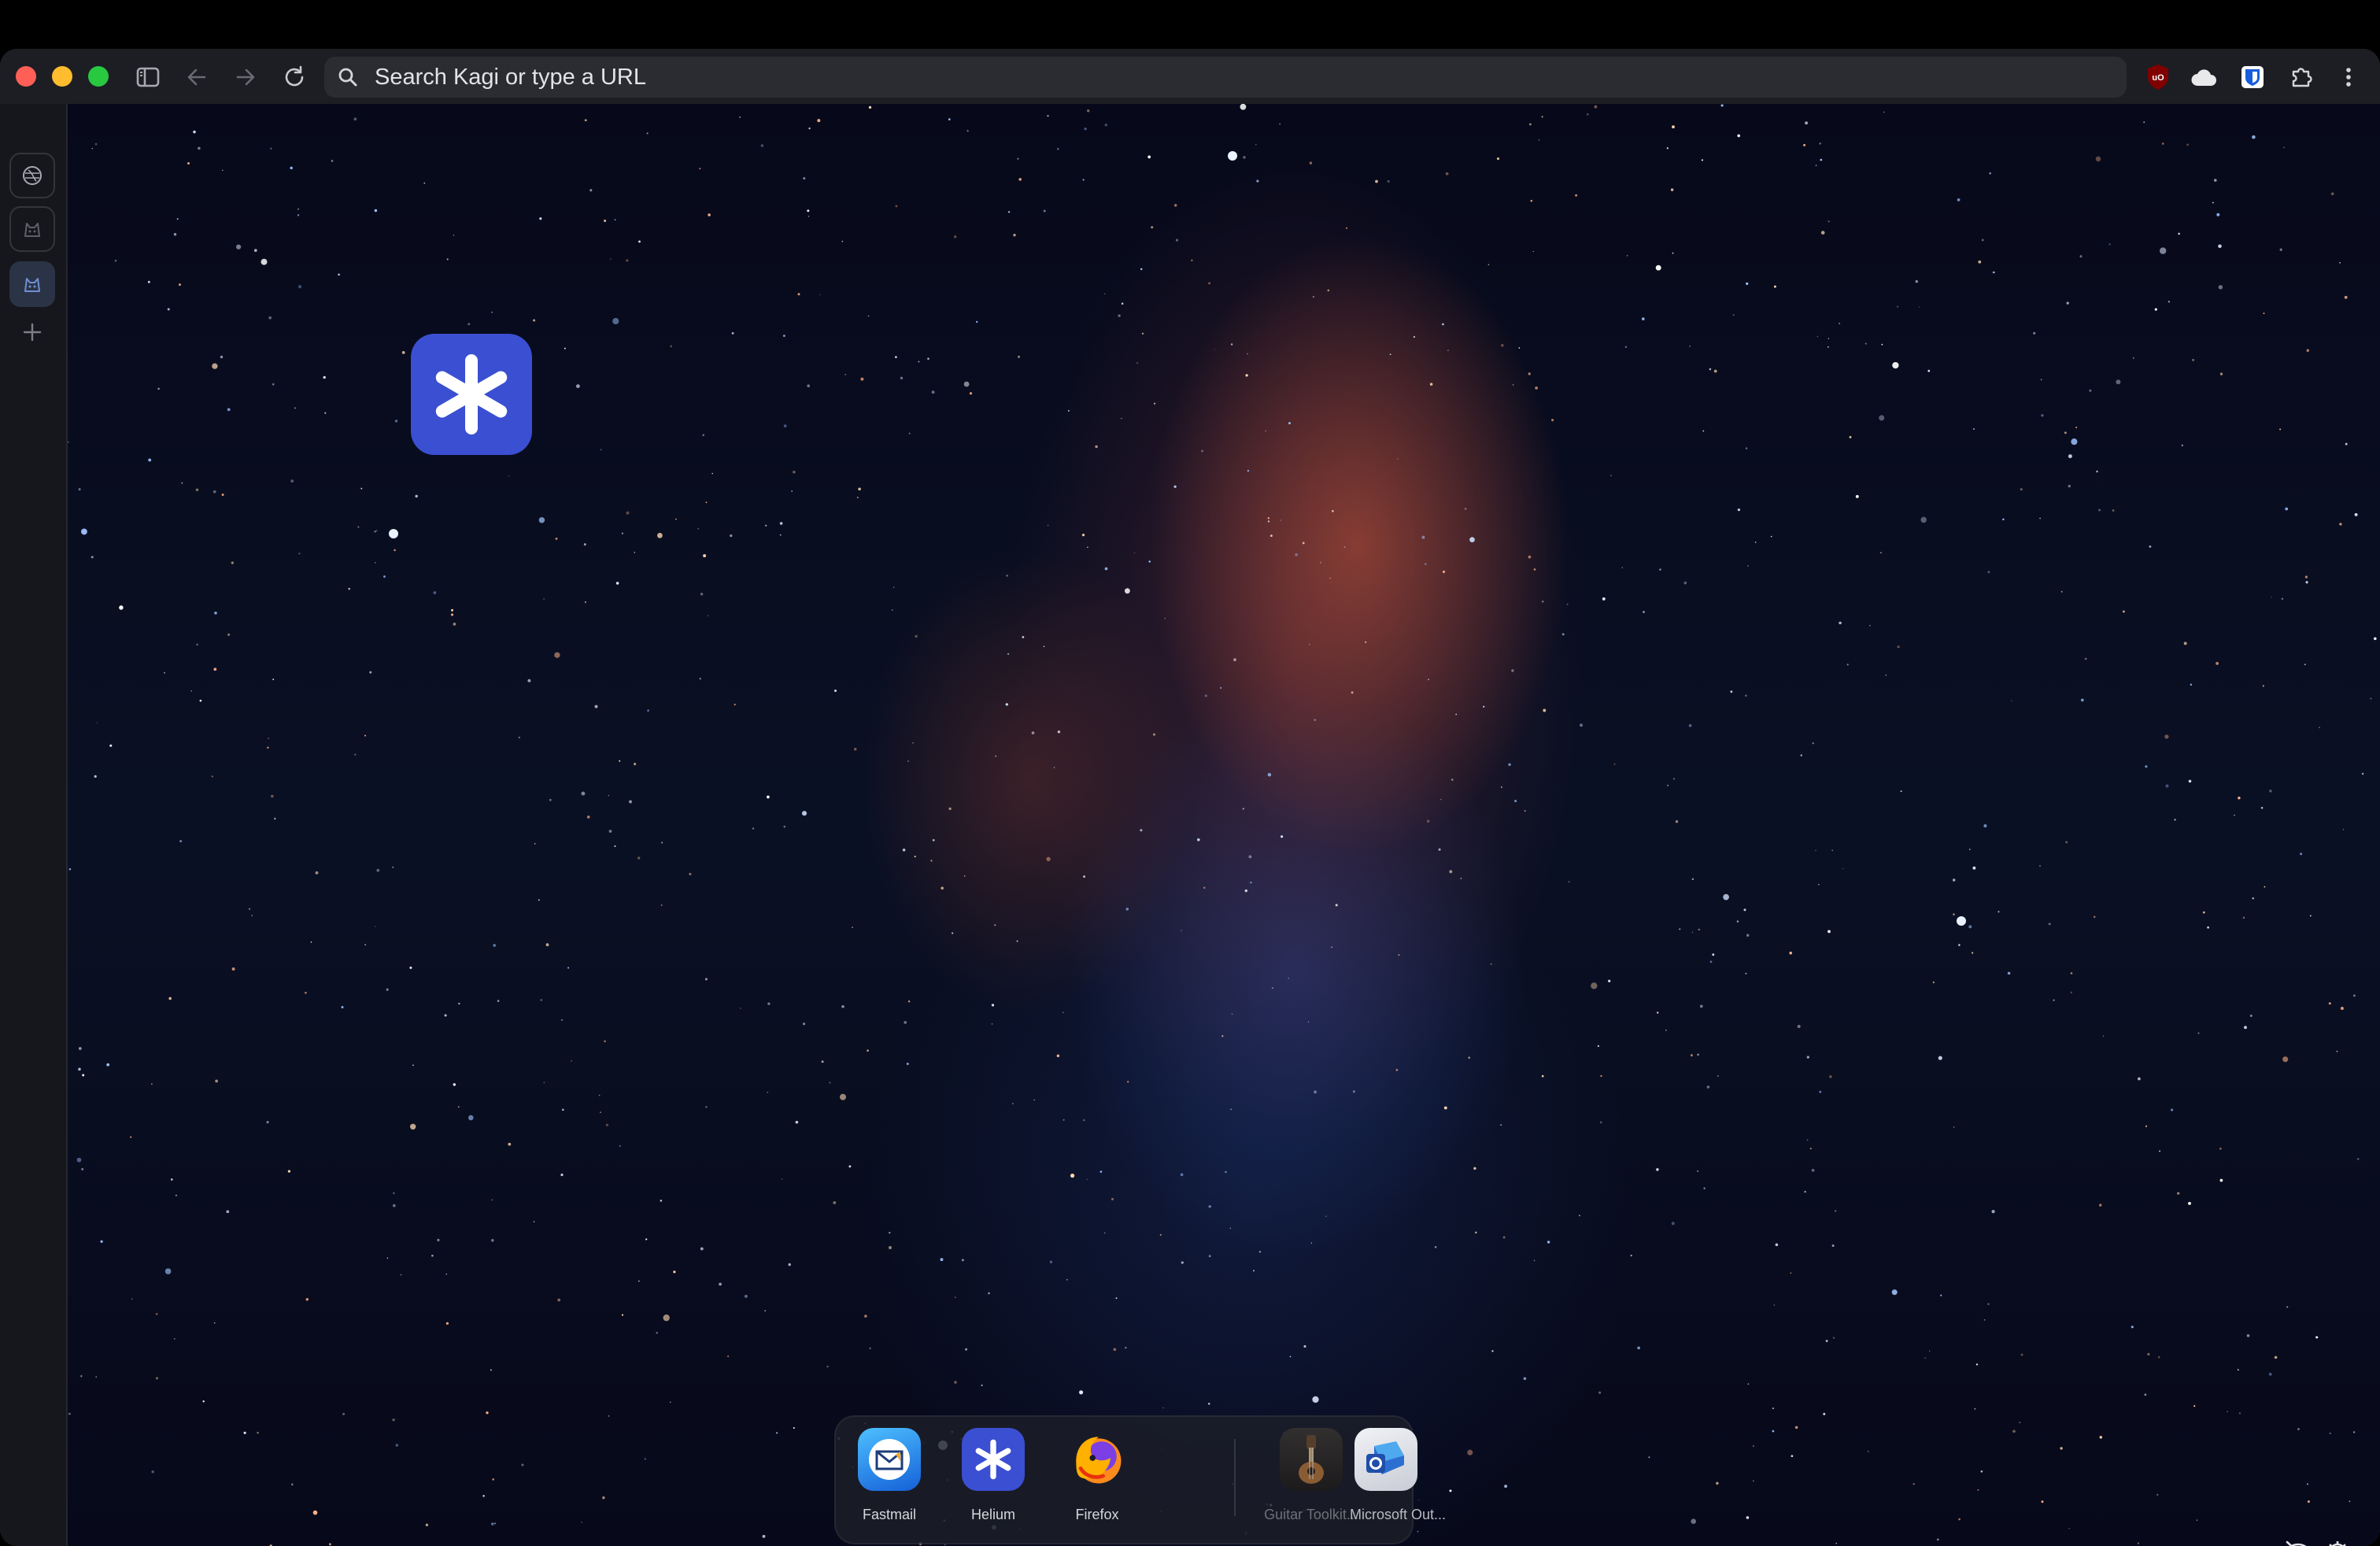  Describe the element at coordinates (2337, 1540) in the screenshot. I see `settings-button` at that location.